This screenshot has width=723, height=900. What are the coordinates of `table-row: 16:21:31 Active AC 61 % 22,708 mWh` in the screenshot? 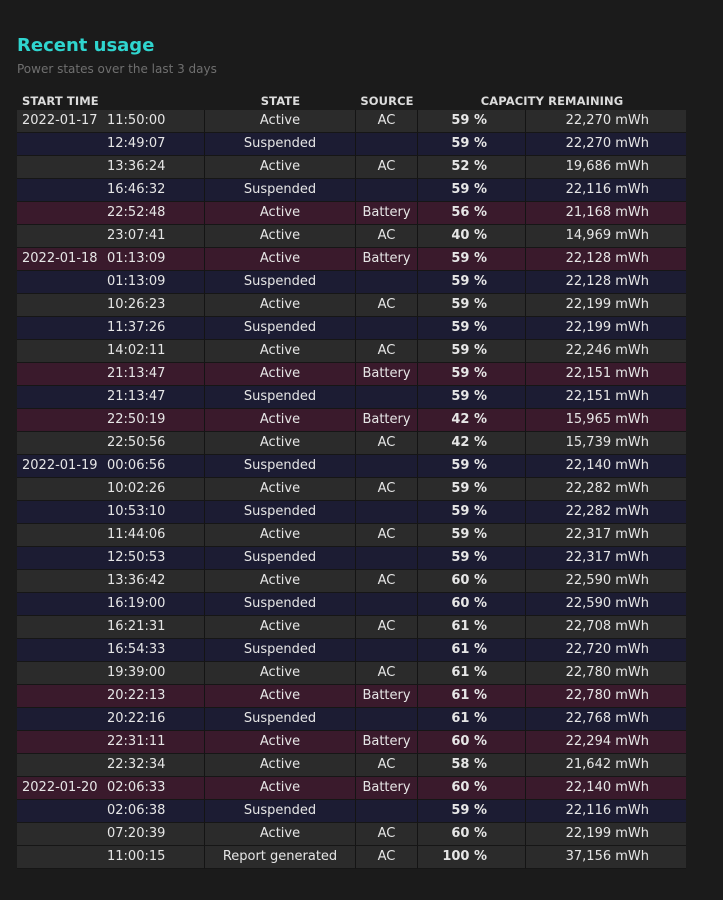 It's located at (352, 627).